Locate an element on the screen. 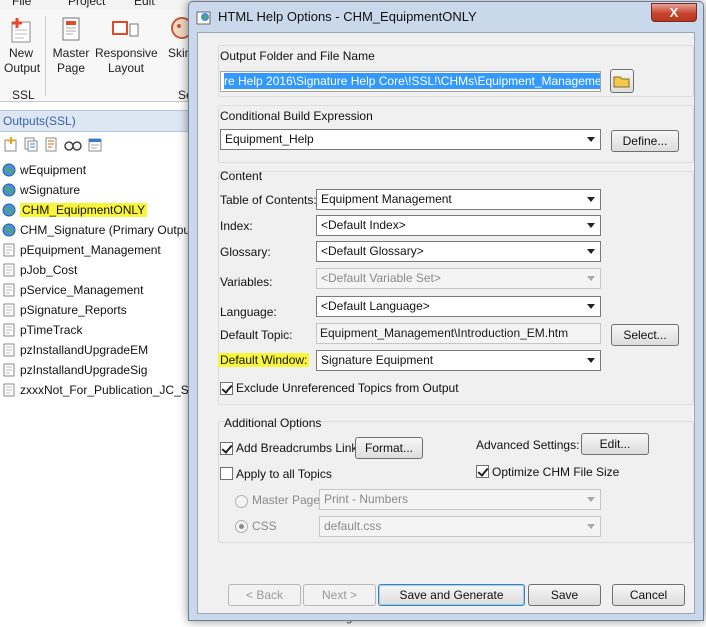 This screenshot has height=627, width=706. menu-project: Project is located at coordinates (86, 4).